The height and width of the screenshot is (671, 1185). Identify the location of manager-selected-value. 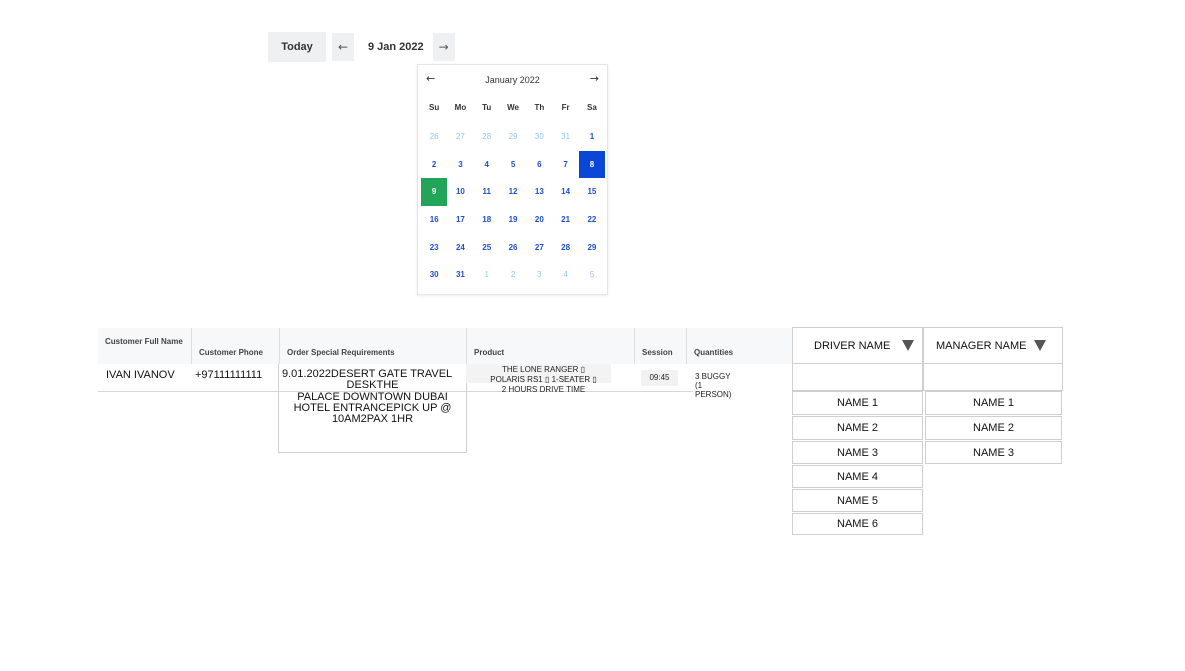
(993, 377).